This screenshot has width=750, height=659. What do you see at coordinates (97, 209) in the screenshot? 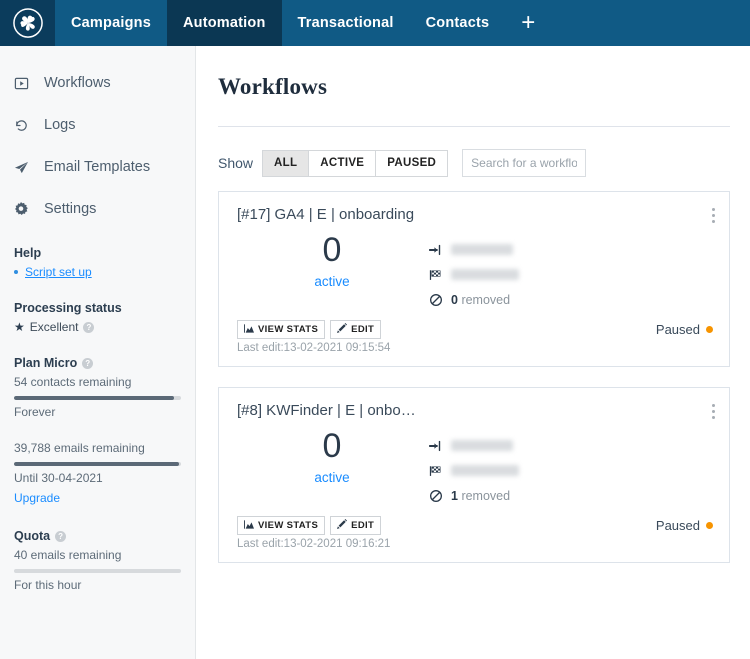
I see `sidebar-item-settings: Settings` at bounding box center [97, 209].